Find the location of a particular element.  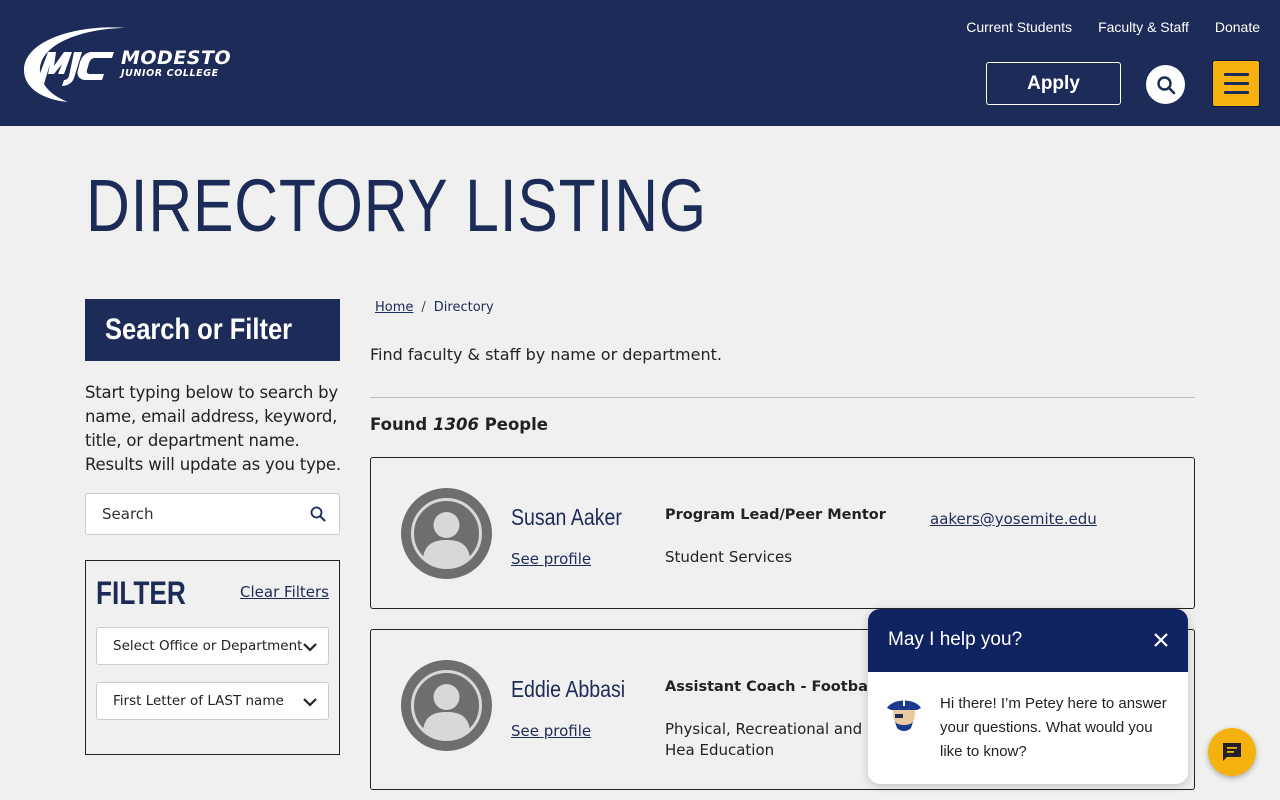

divider is located at coordinates (782, 397).